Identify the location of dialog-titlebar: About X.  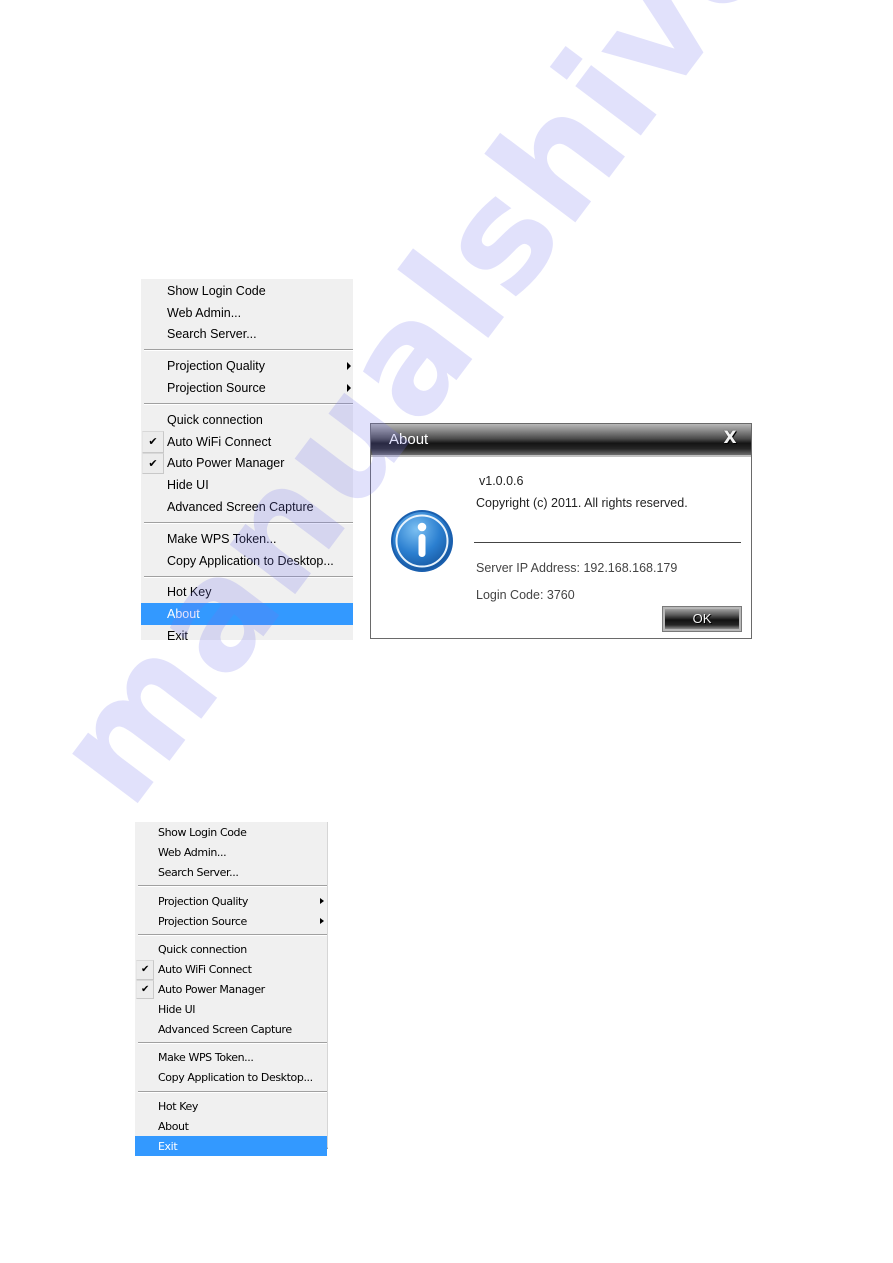
(561, 440).